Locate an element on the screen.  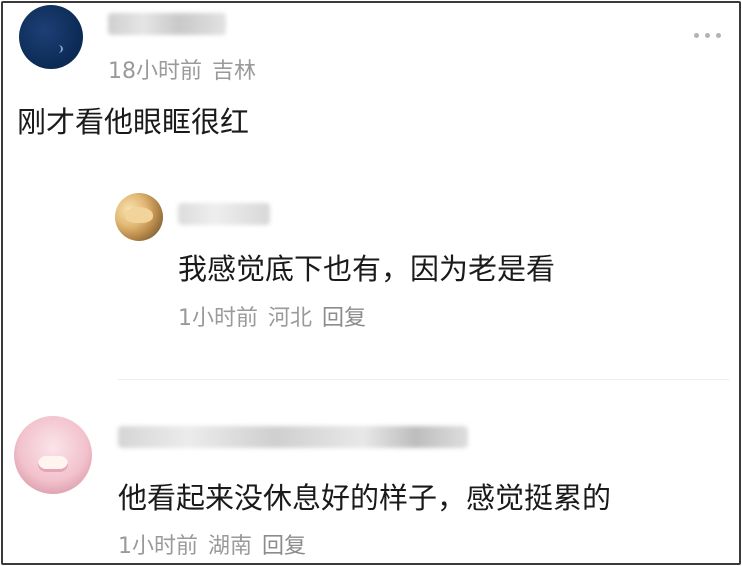
divider is located at coordinates (423, 379).